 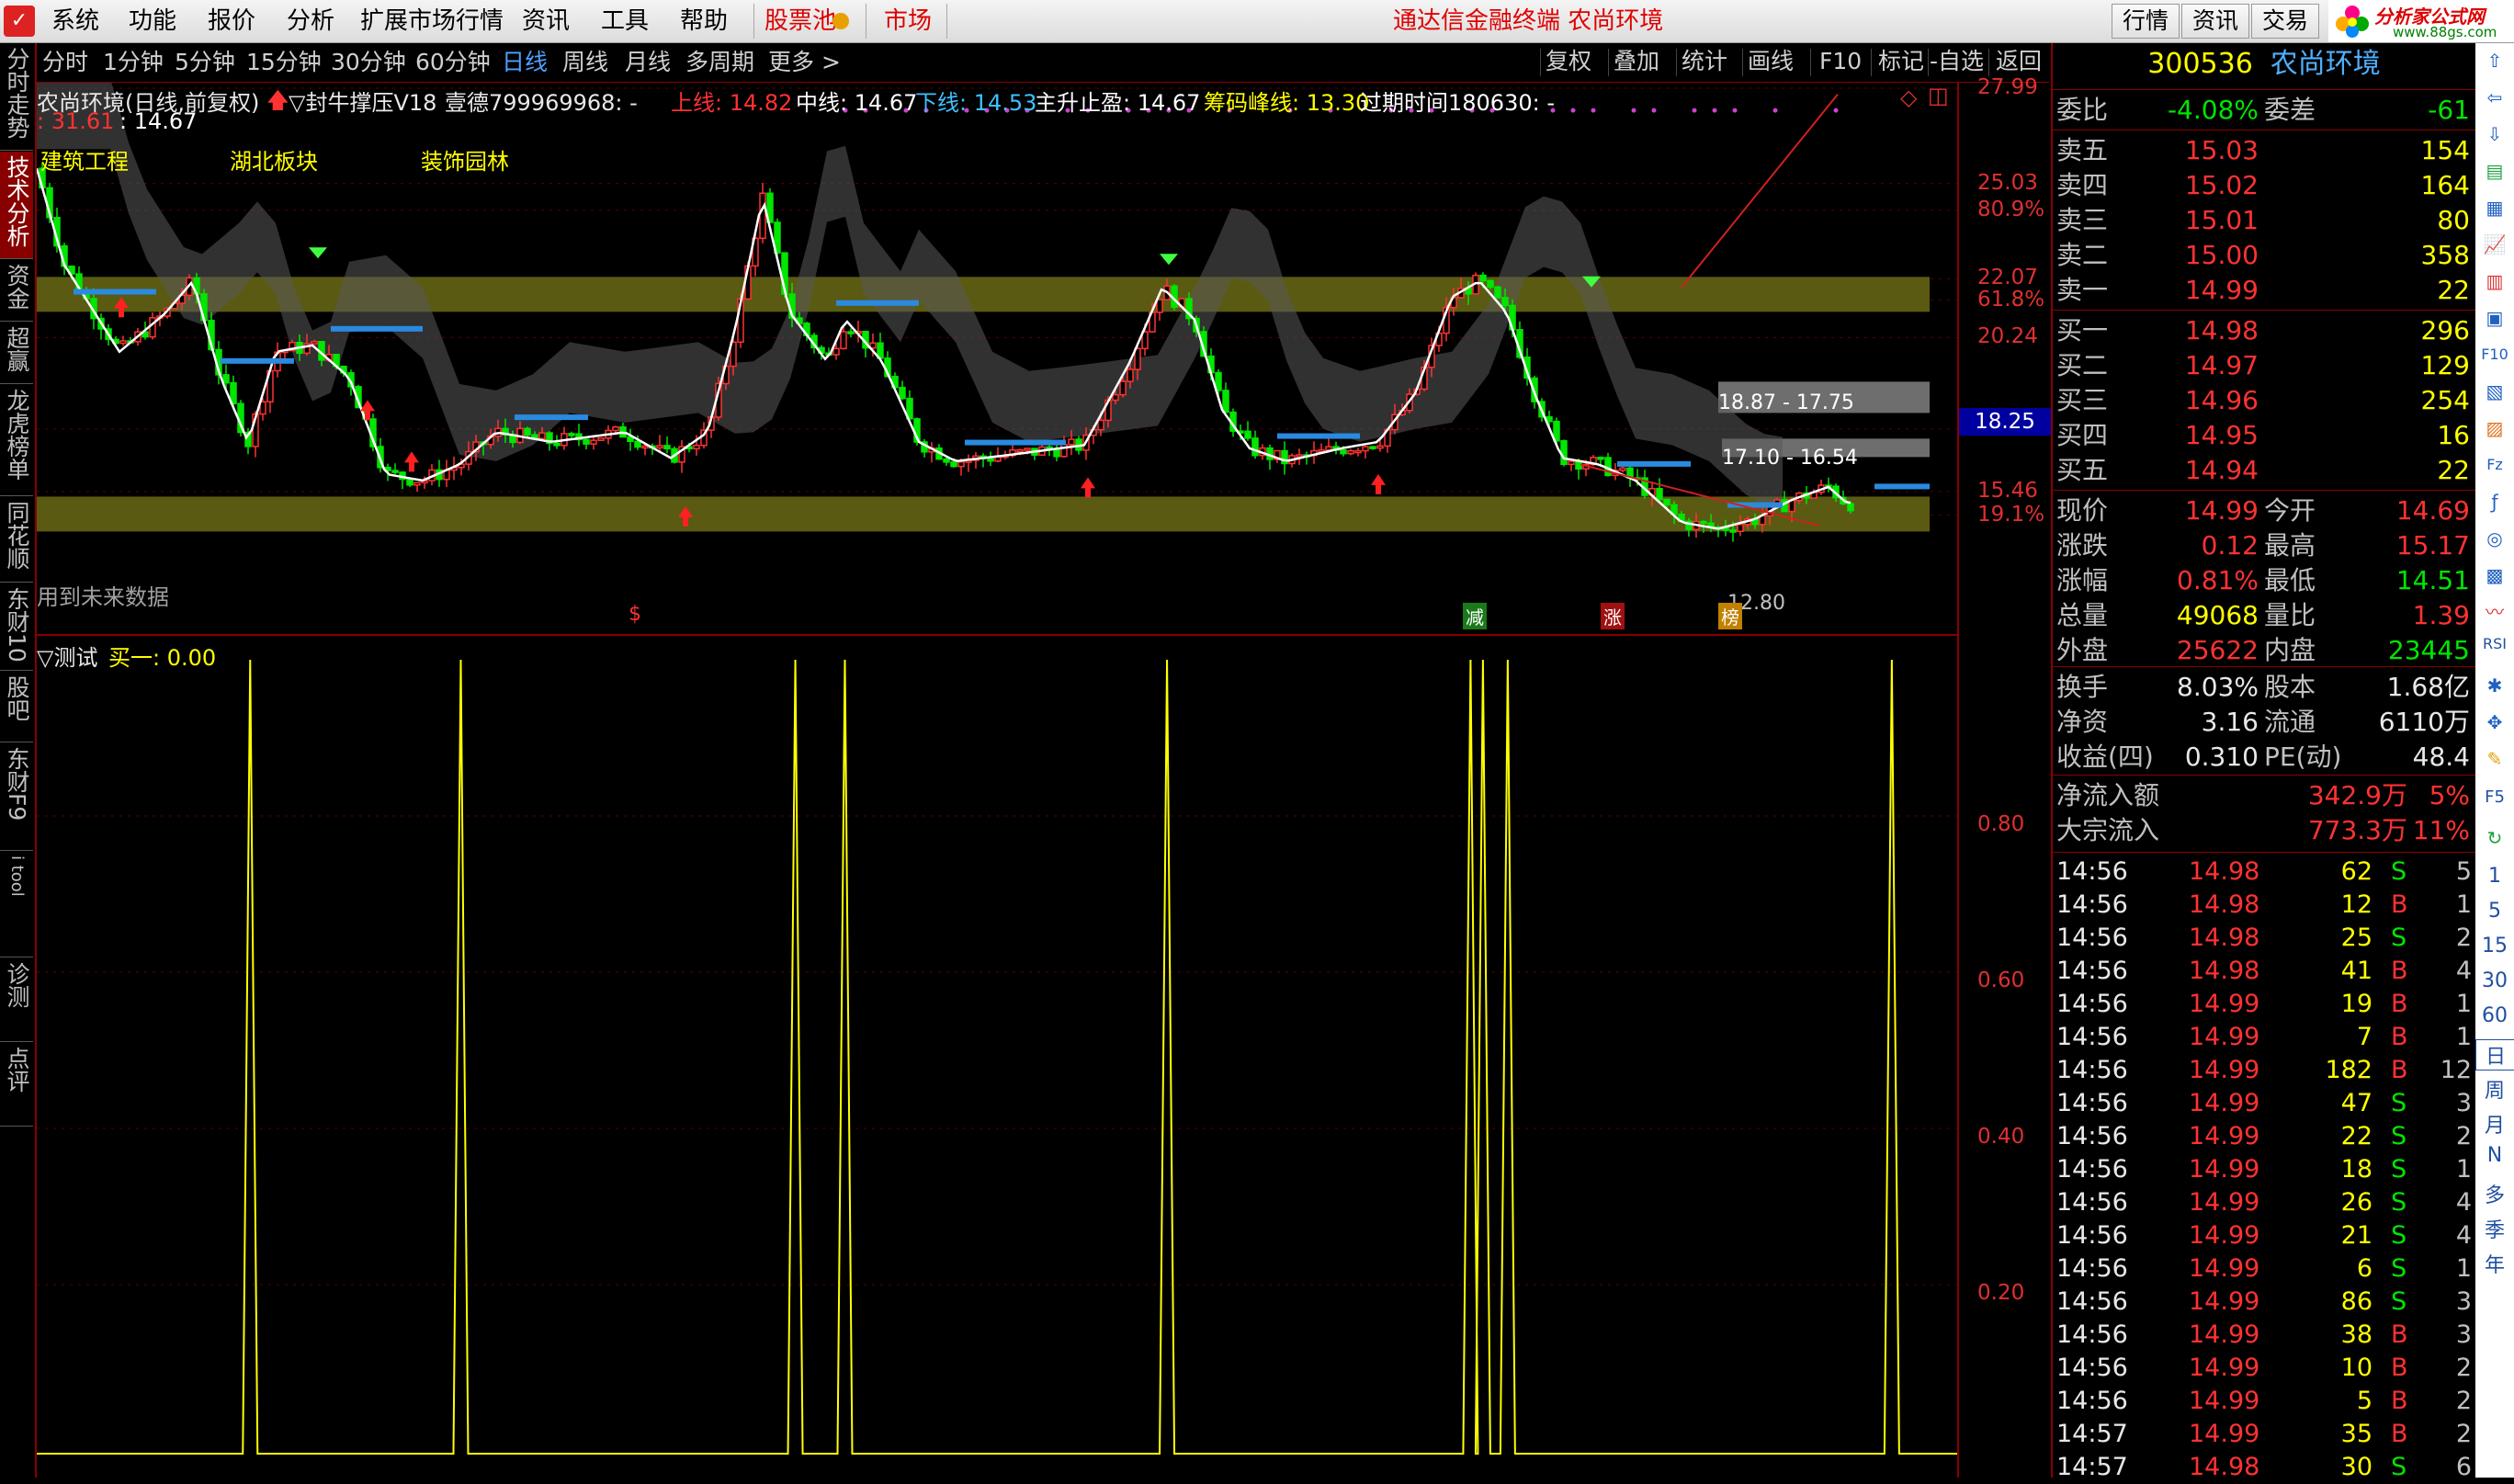 What do you see at coordinates (648, 63) in the screenshot?
I see `period-monthly: 月线` at bounding box center [648, 63].